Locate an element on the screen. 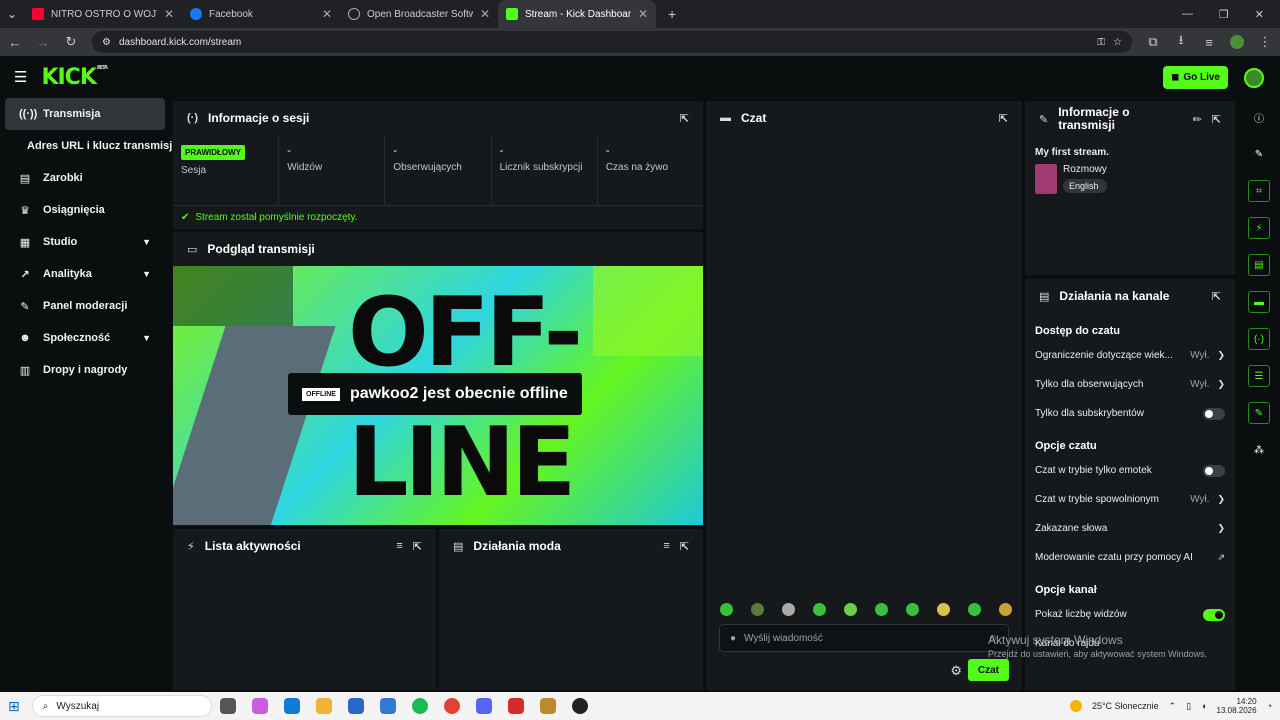 Image resolution: width=1280 pixels, height=720 pixels. bookmark-star-icon: ☆ is located at coordinates (1117, 42).